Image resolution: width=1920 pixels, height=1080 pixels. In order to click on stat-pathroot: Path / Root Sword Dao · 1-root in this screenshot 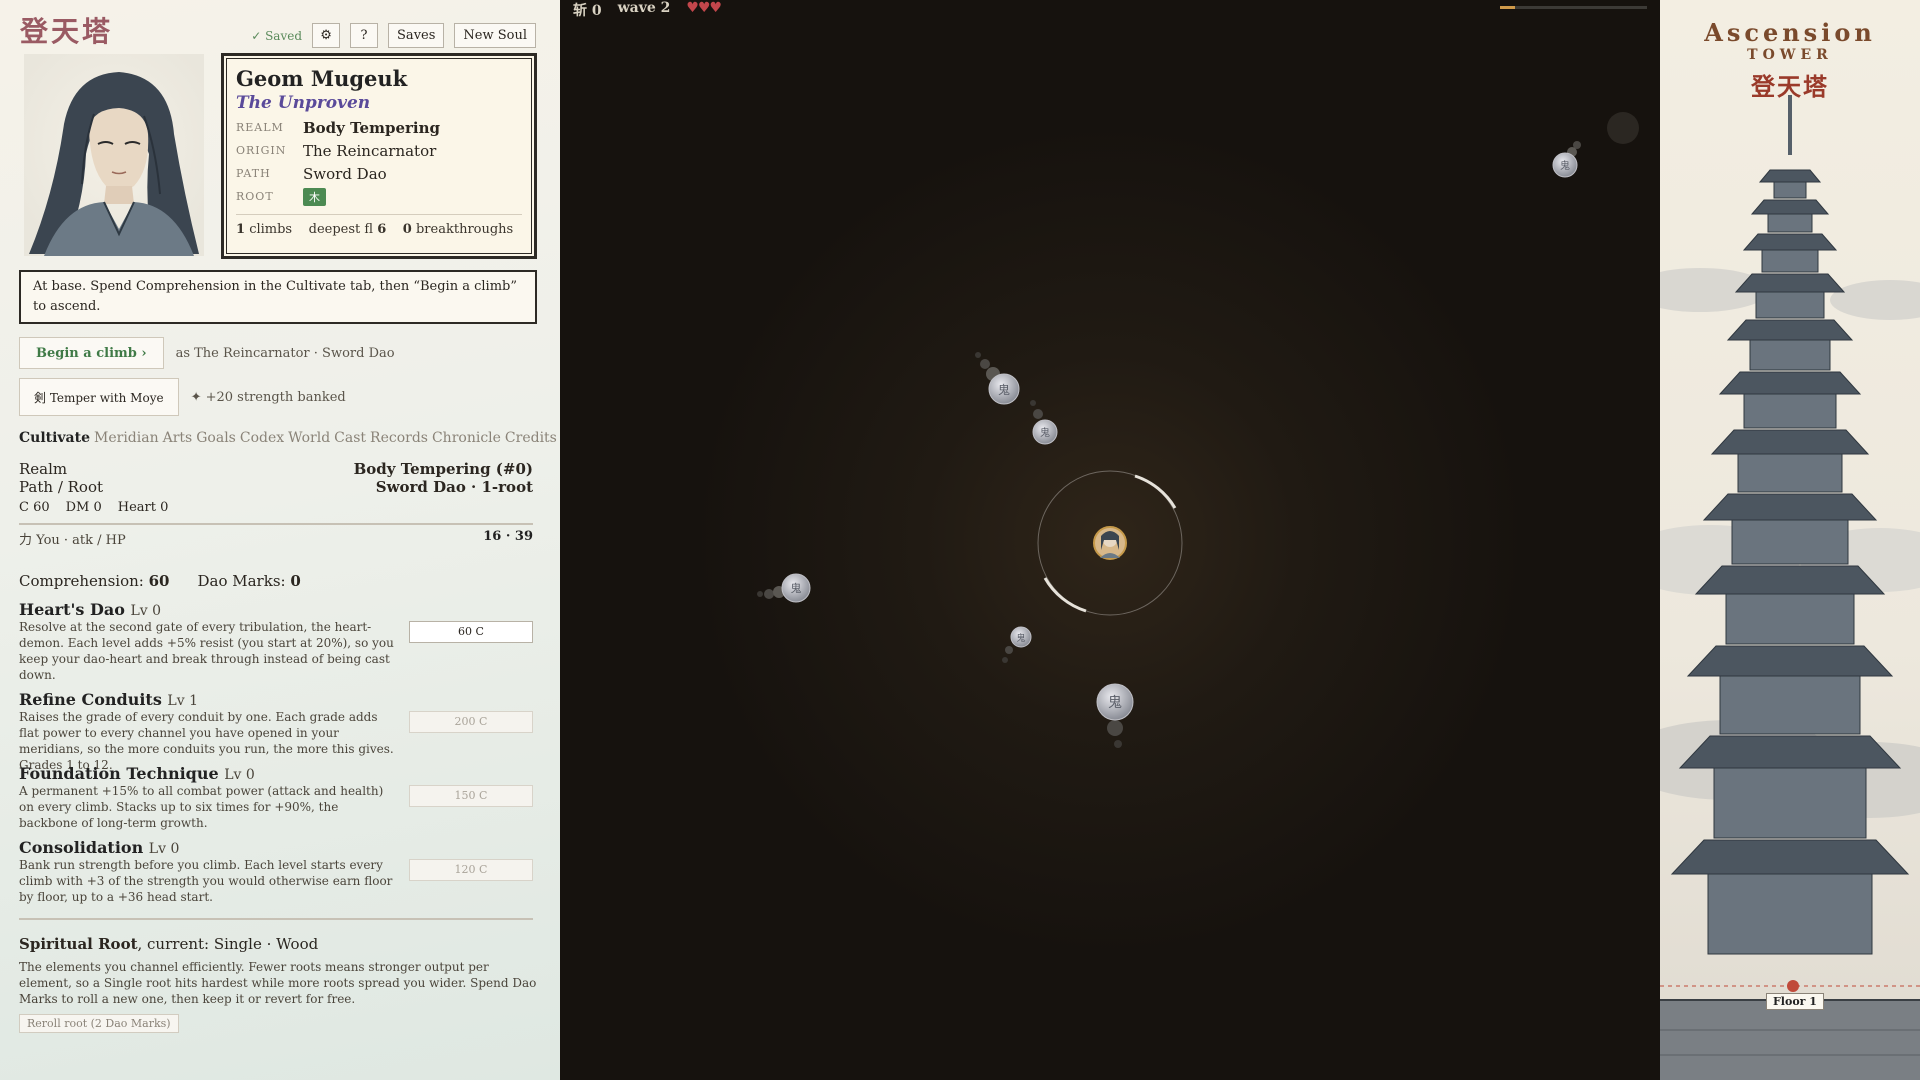, I will do `click(276, 487)`.